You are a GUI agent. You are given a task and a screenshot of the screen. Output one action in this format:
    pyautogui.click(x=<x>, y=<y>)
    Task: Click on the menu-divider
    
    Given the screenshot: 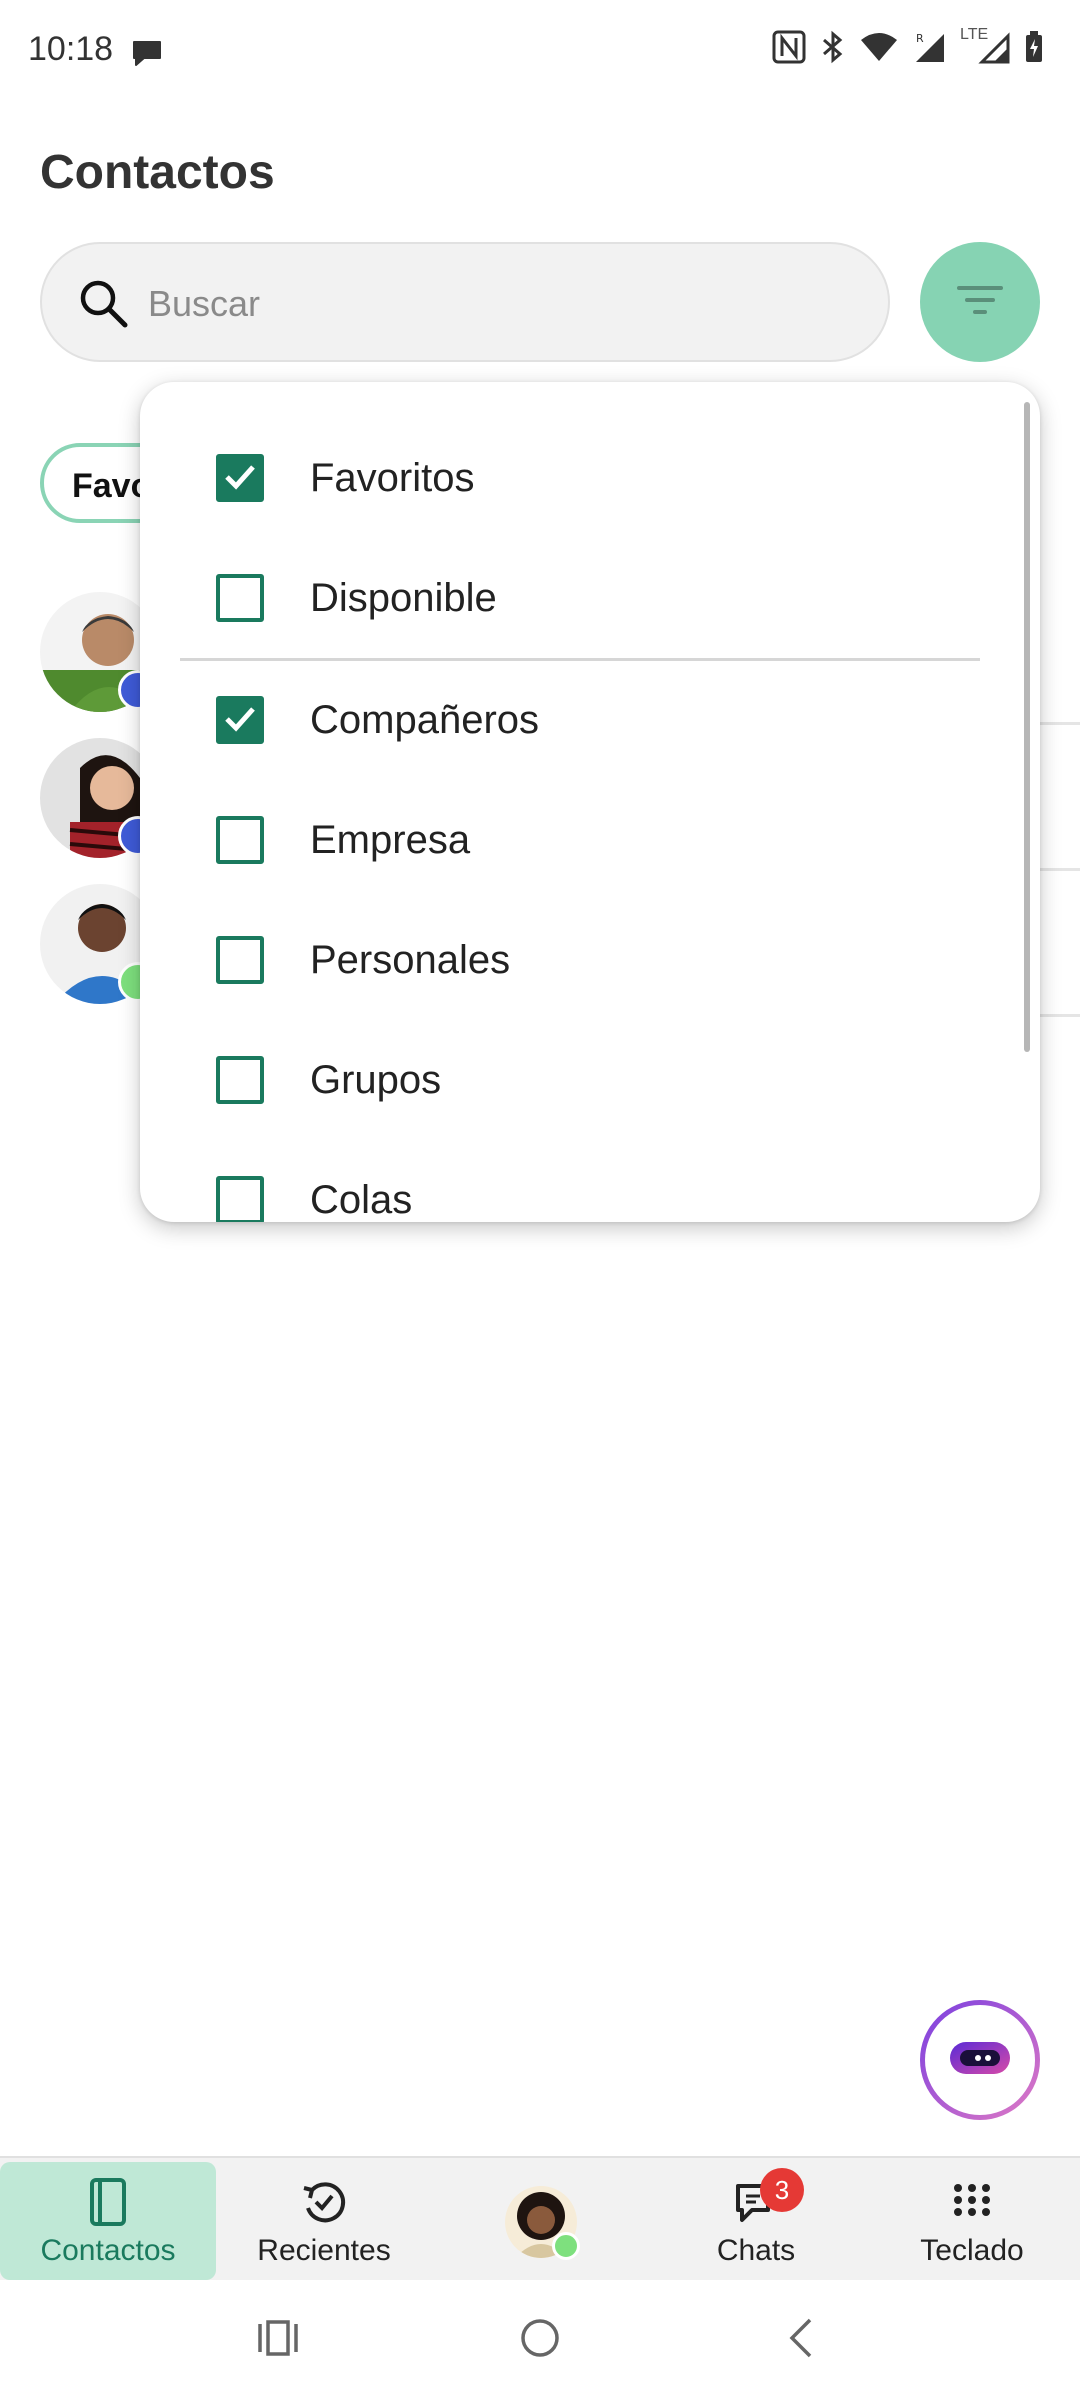 What is the action you would take?
    pyautogui.click(x=580, y=659)
    